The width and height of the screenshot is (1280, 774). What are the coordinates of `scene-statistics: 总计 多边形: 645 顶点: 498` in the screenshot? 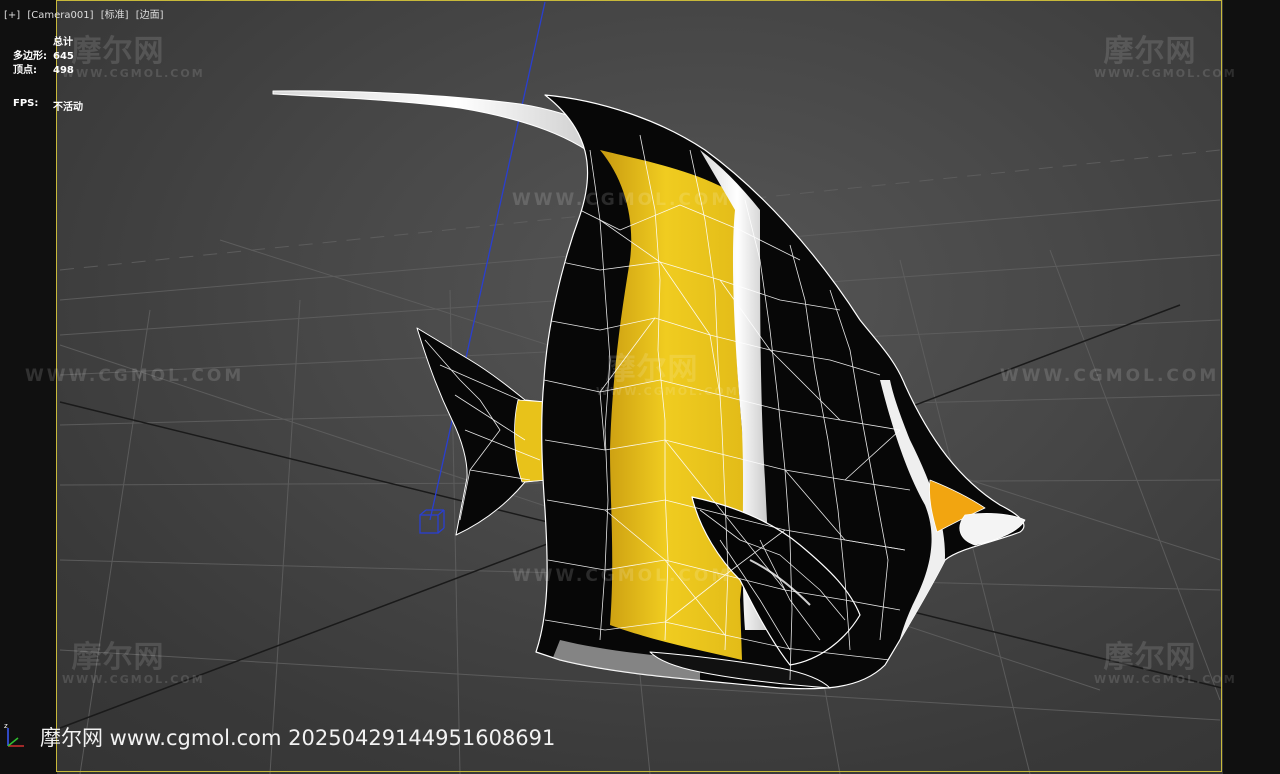 It's located at (43, 57).